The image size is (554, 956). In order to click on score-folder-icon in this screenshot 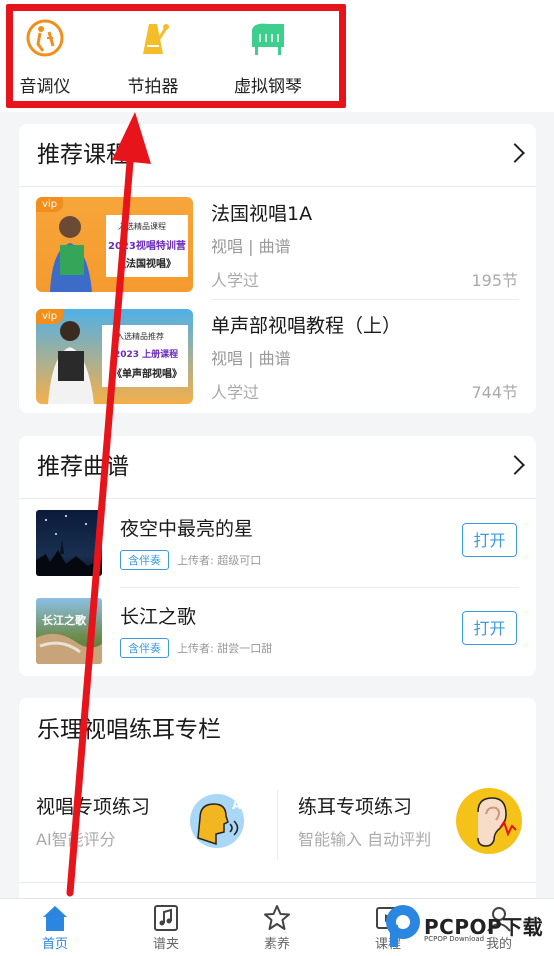, I will do `click(166, 918)`.